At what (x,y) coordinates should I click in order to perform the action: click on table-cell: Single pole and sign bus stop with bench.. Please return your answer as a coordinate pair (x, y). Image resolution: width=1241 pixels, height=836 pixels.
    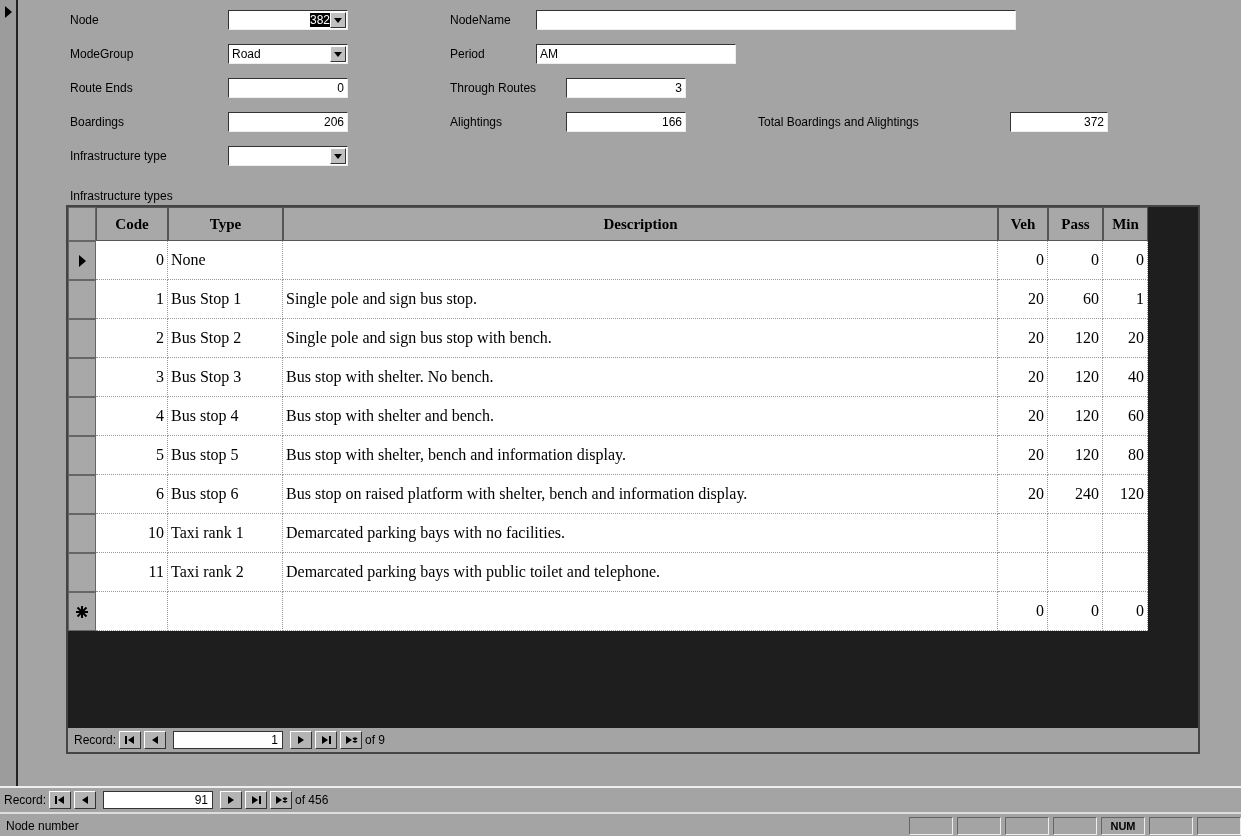
    Looking at the image, I should click on (640, 338).